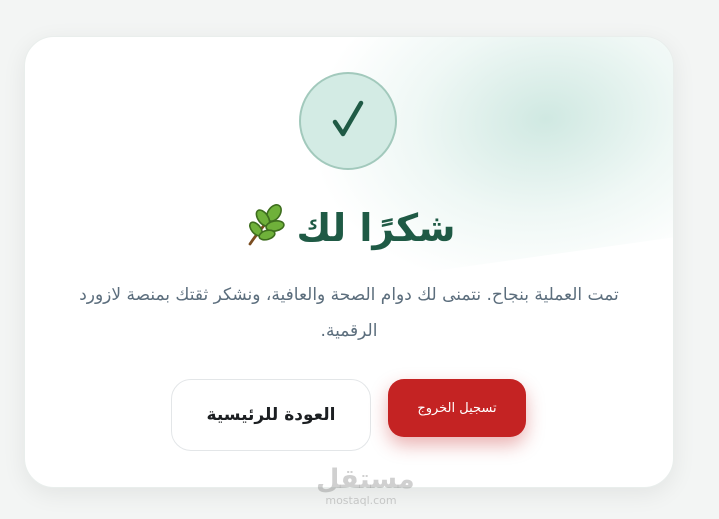  Describe the element at coordinates (271, 415) in the screenshot. I see `back-to-home-button: العودة للرئيسية` at that location.